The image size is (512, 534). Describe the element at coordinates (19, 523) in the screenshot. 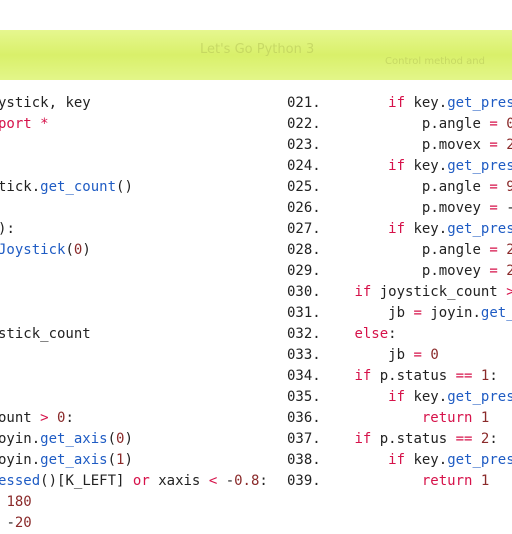

I see `code-line: -20` at that location.